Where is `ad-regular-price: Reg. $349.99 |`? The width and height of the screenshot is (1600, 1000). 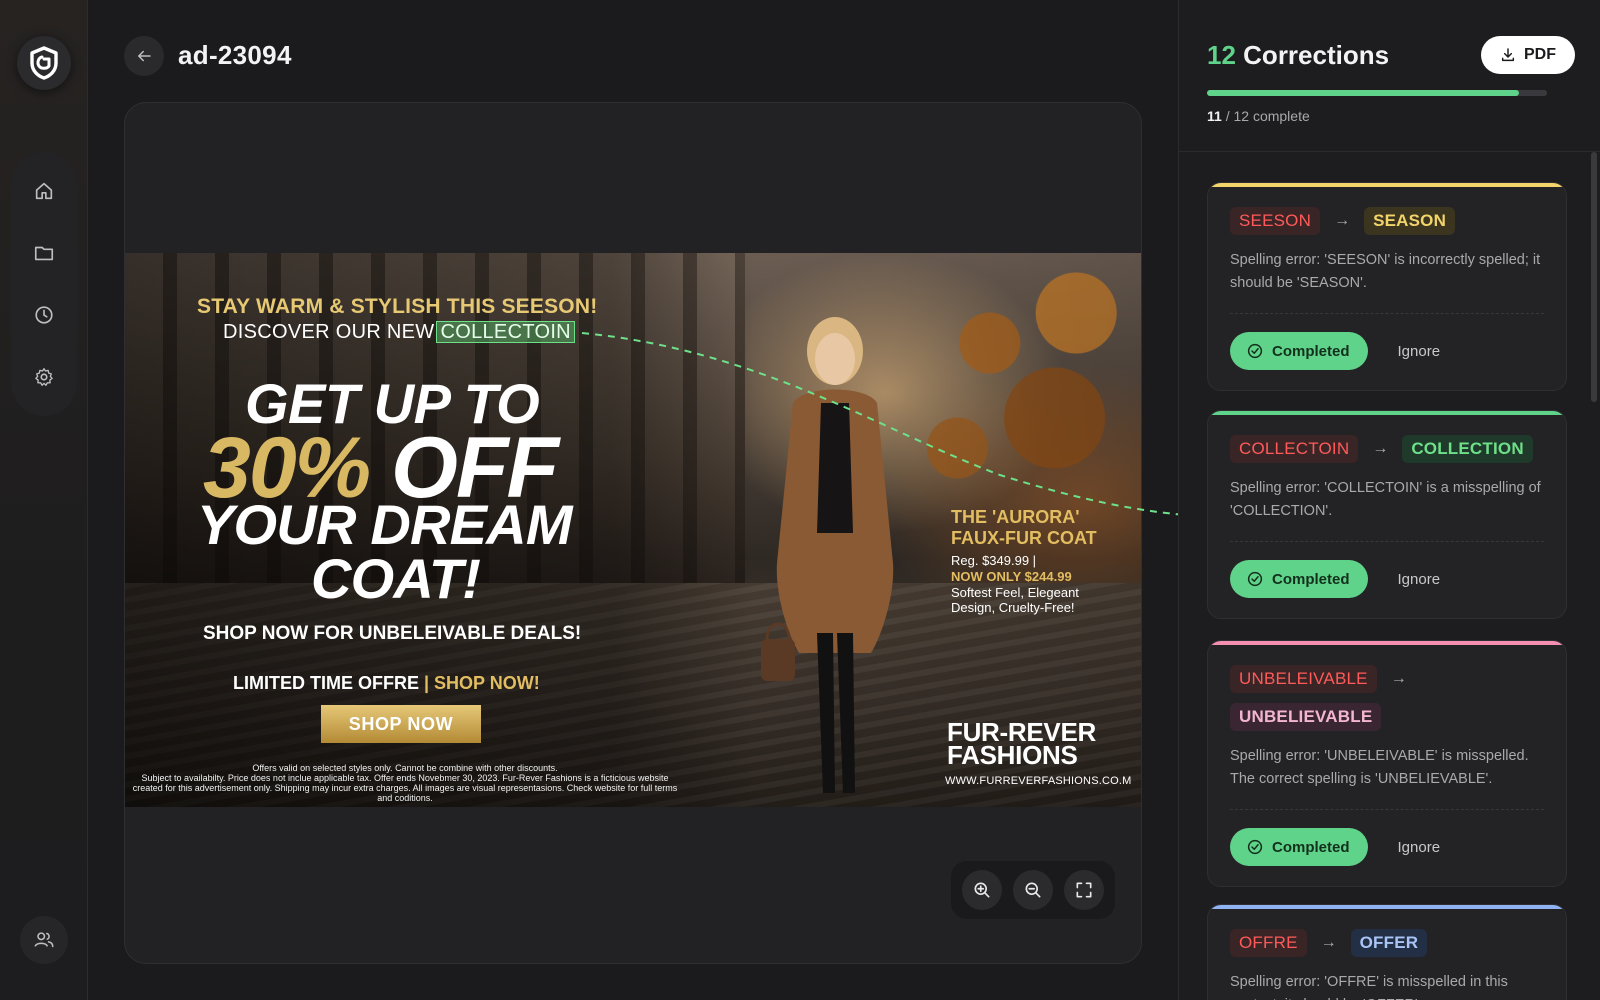
ad-regular-price: Reg. $349.99 | is located at coordinates (994, 560).